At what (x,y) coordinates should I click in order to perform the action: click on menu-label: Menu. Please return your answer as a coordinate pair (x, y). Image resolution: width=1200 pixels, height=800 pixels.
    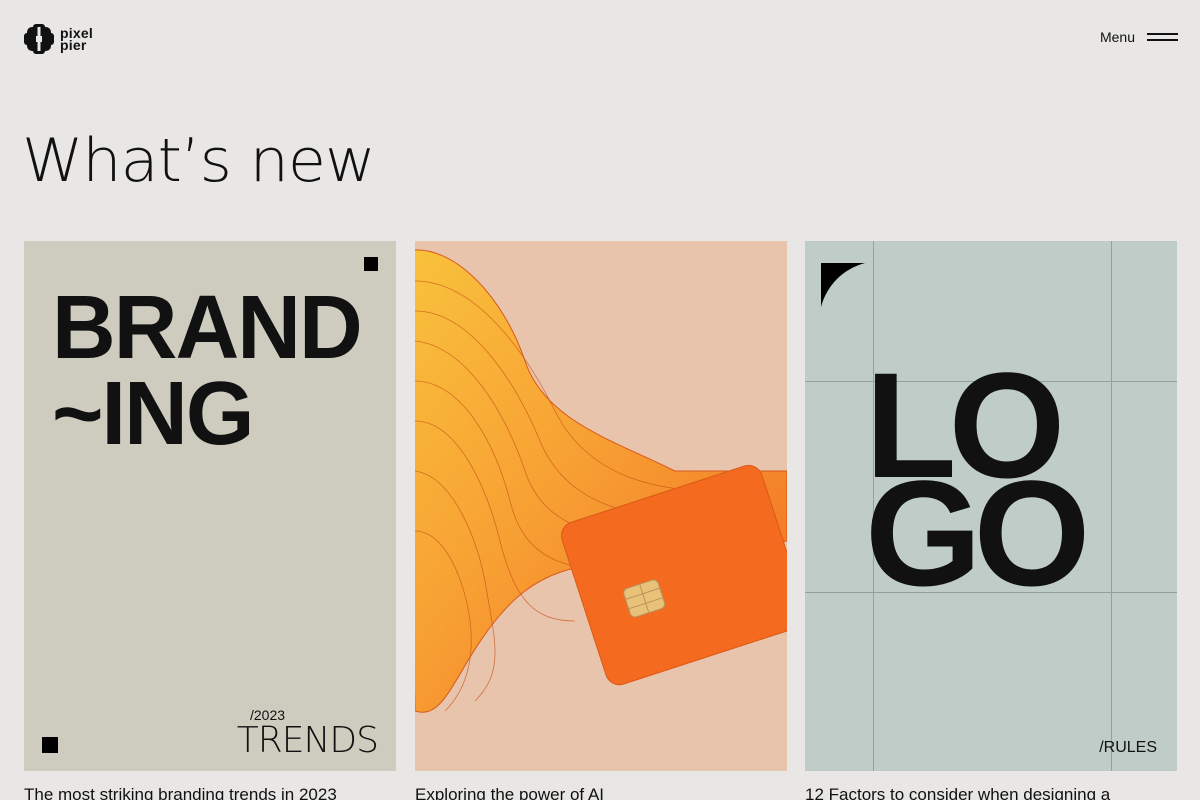
    Looking at the image, I should click on (1117, 37).